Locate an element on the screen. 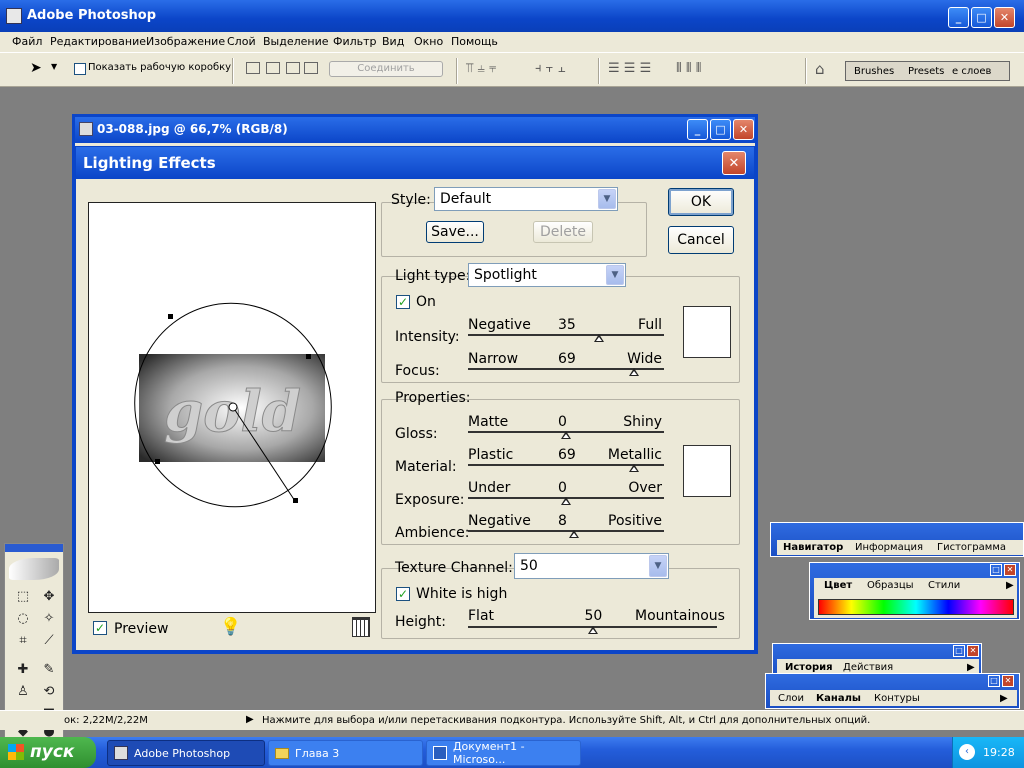  tab-histogram: Гистограмма is located at coordinates (971, 547).